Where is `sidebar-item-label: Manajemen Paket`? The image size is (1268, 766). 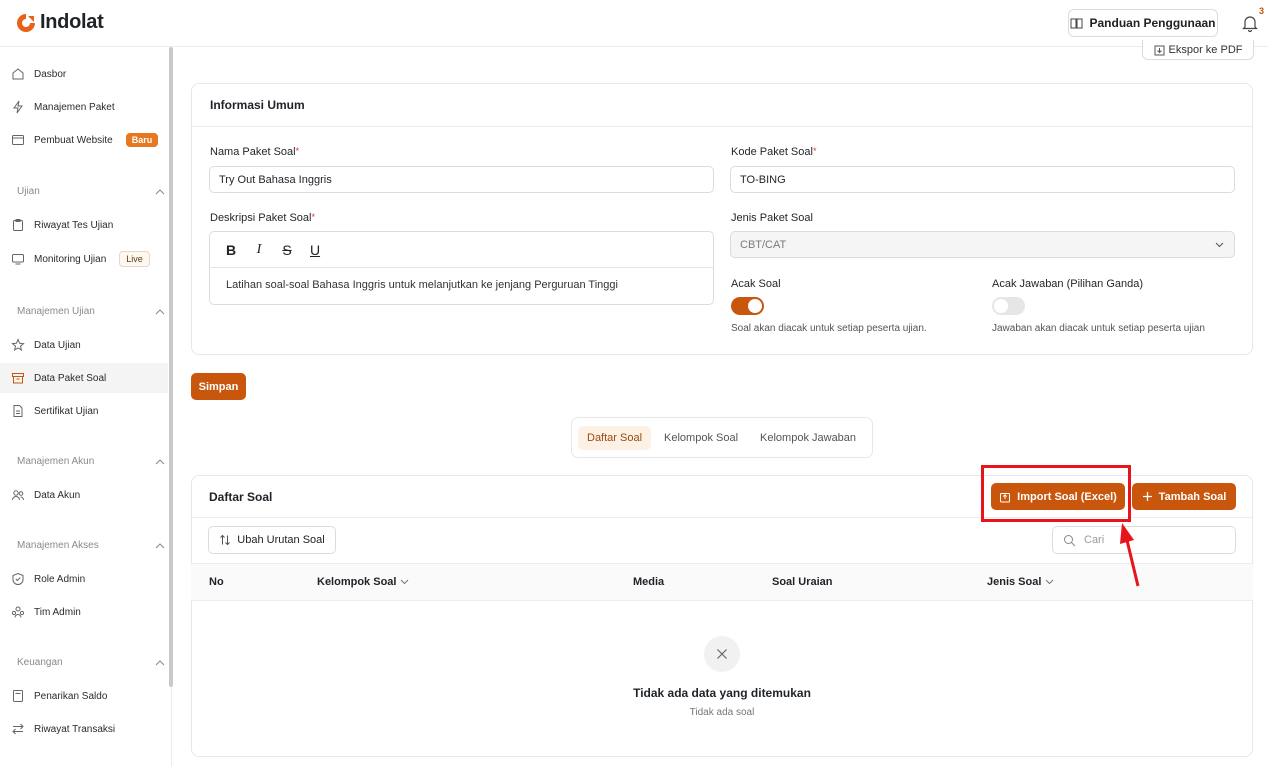 sidebar-item-label: Manajemen Paket is located at coordinates (74, 107).